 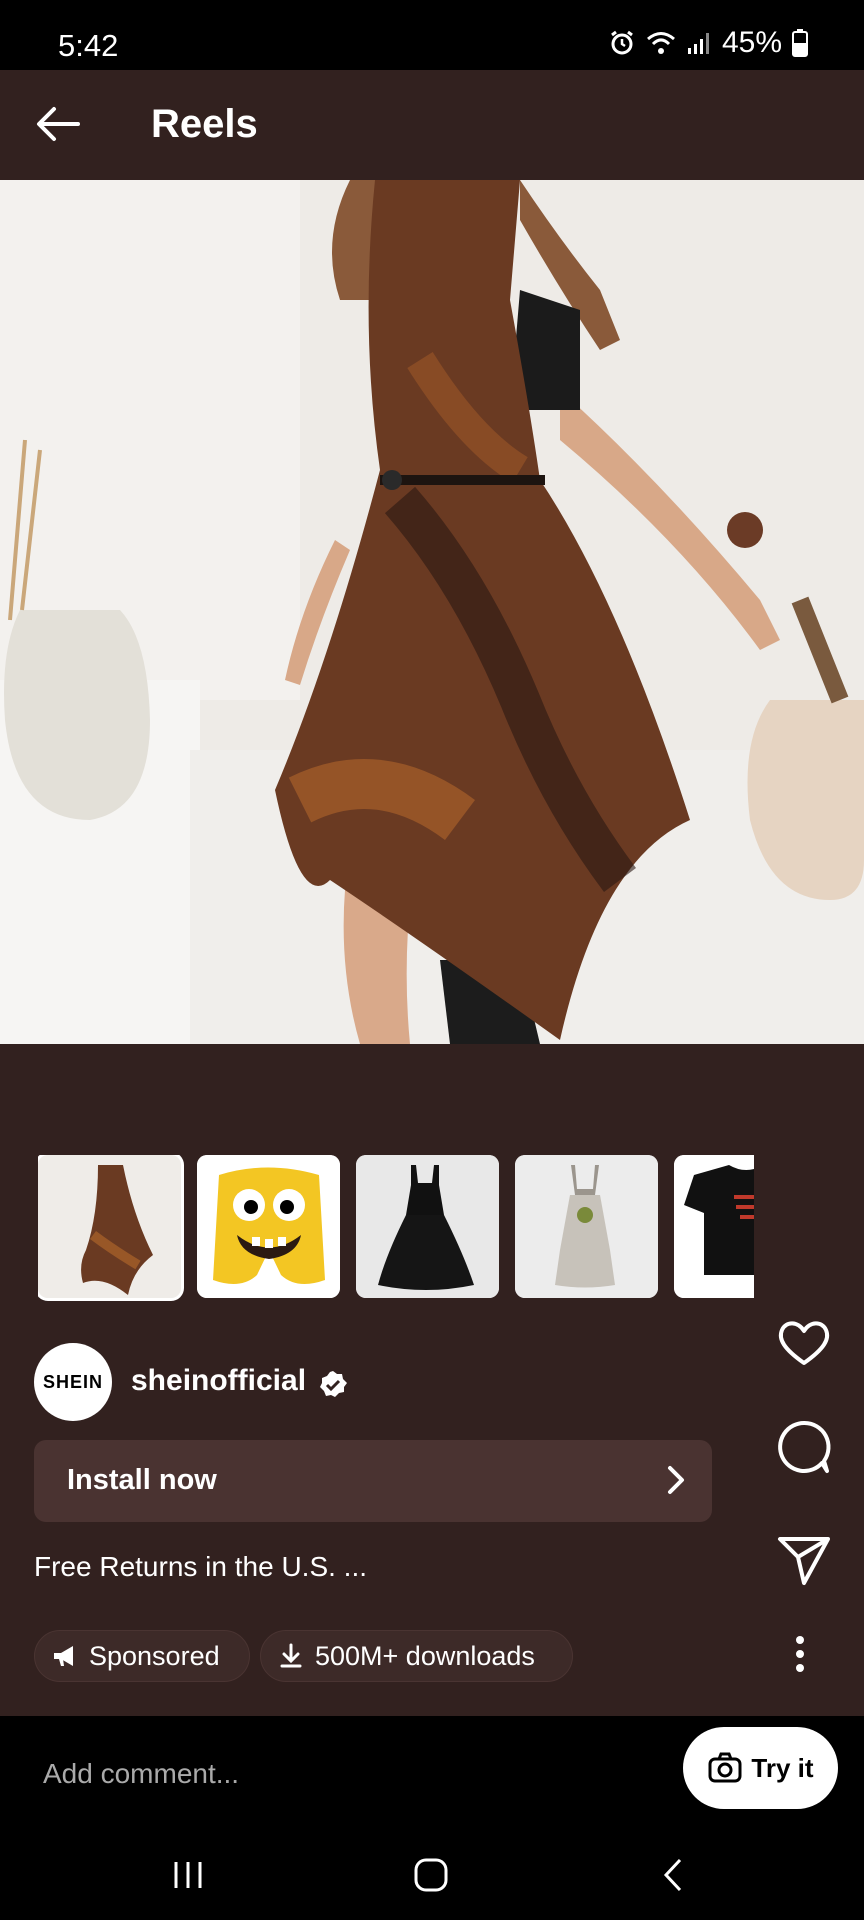 I want to click on install-label: Install now, so click(x=142, y=1480).